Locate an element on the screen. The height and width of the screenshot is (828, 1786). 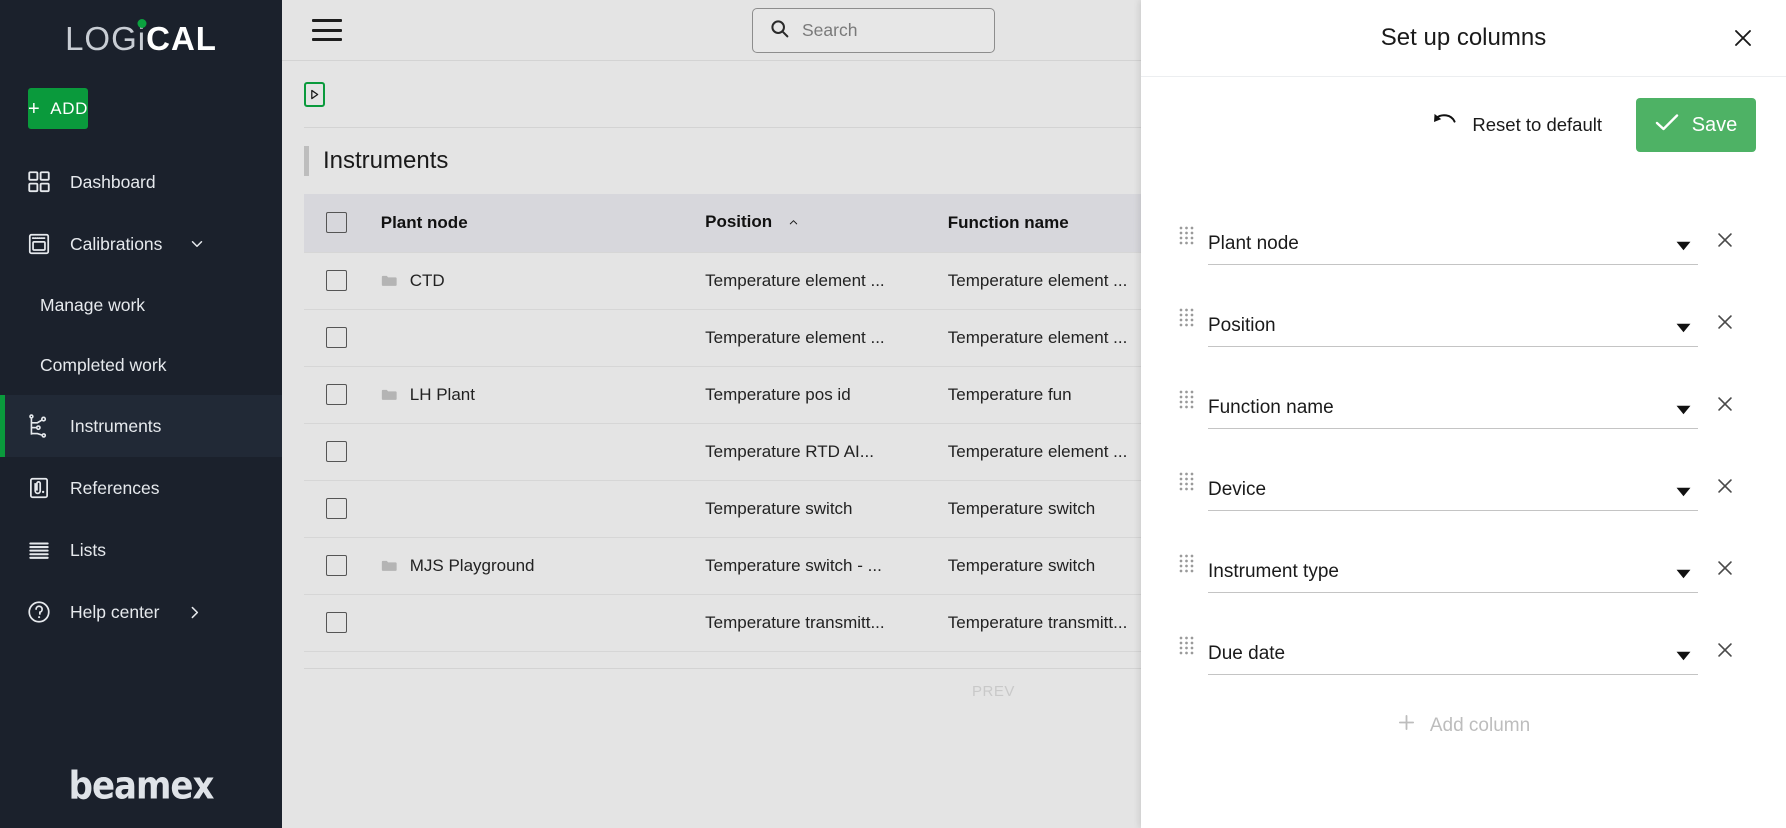
sidebar-item-label: Dashboard is located at coordinates (113, 181).